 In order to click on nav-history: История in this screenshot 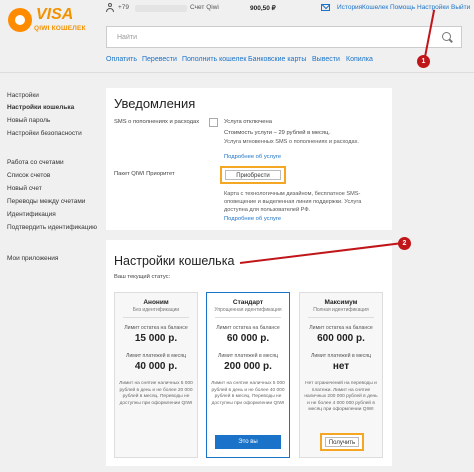, I will do `click(349, 7)`.